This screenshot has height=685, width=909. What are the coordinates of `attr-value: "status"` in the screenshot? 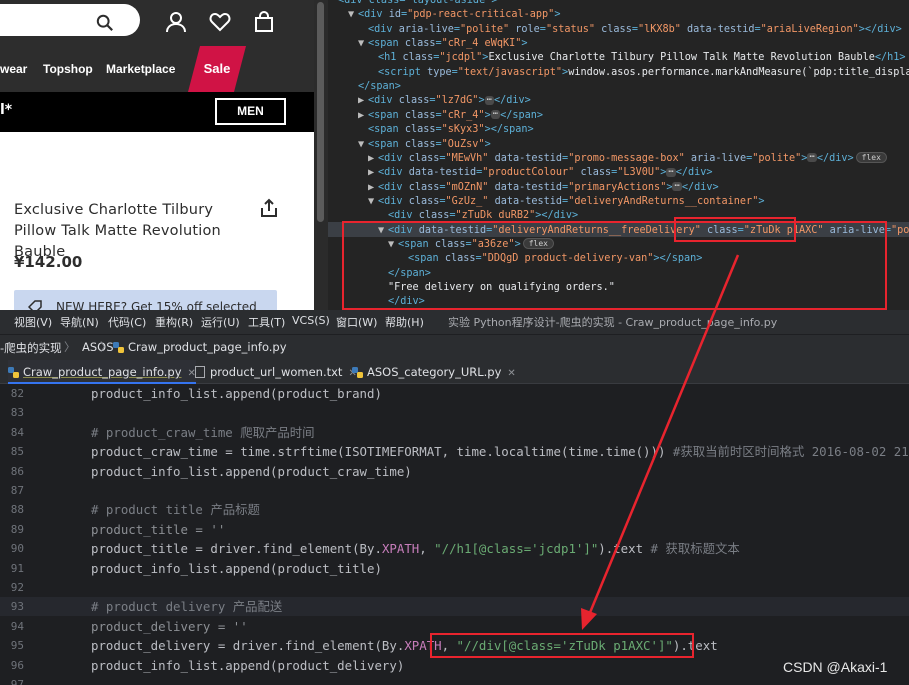 It's located at (570, 29).